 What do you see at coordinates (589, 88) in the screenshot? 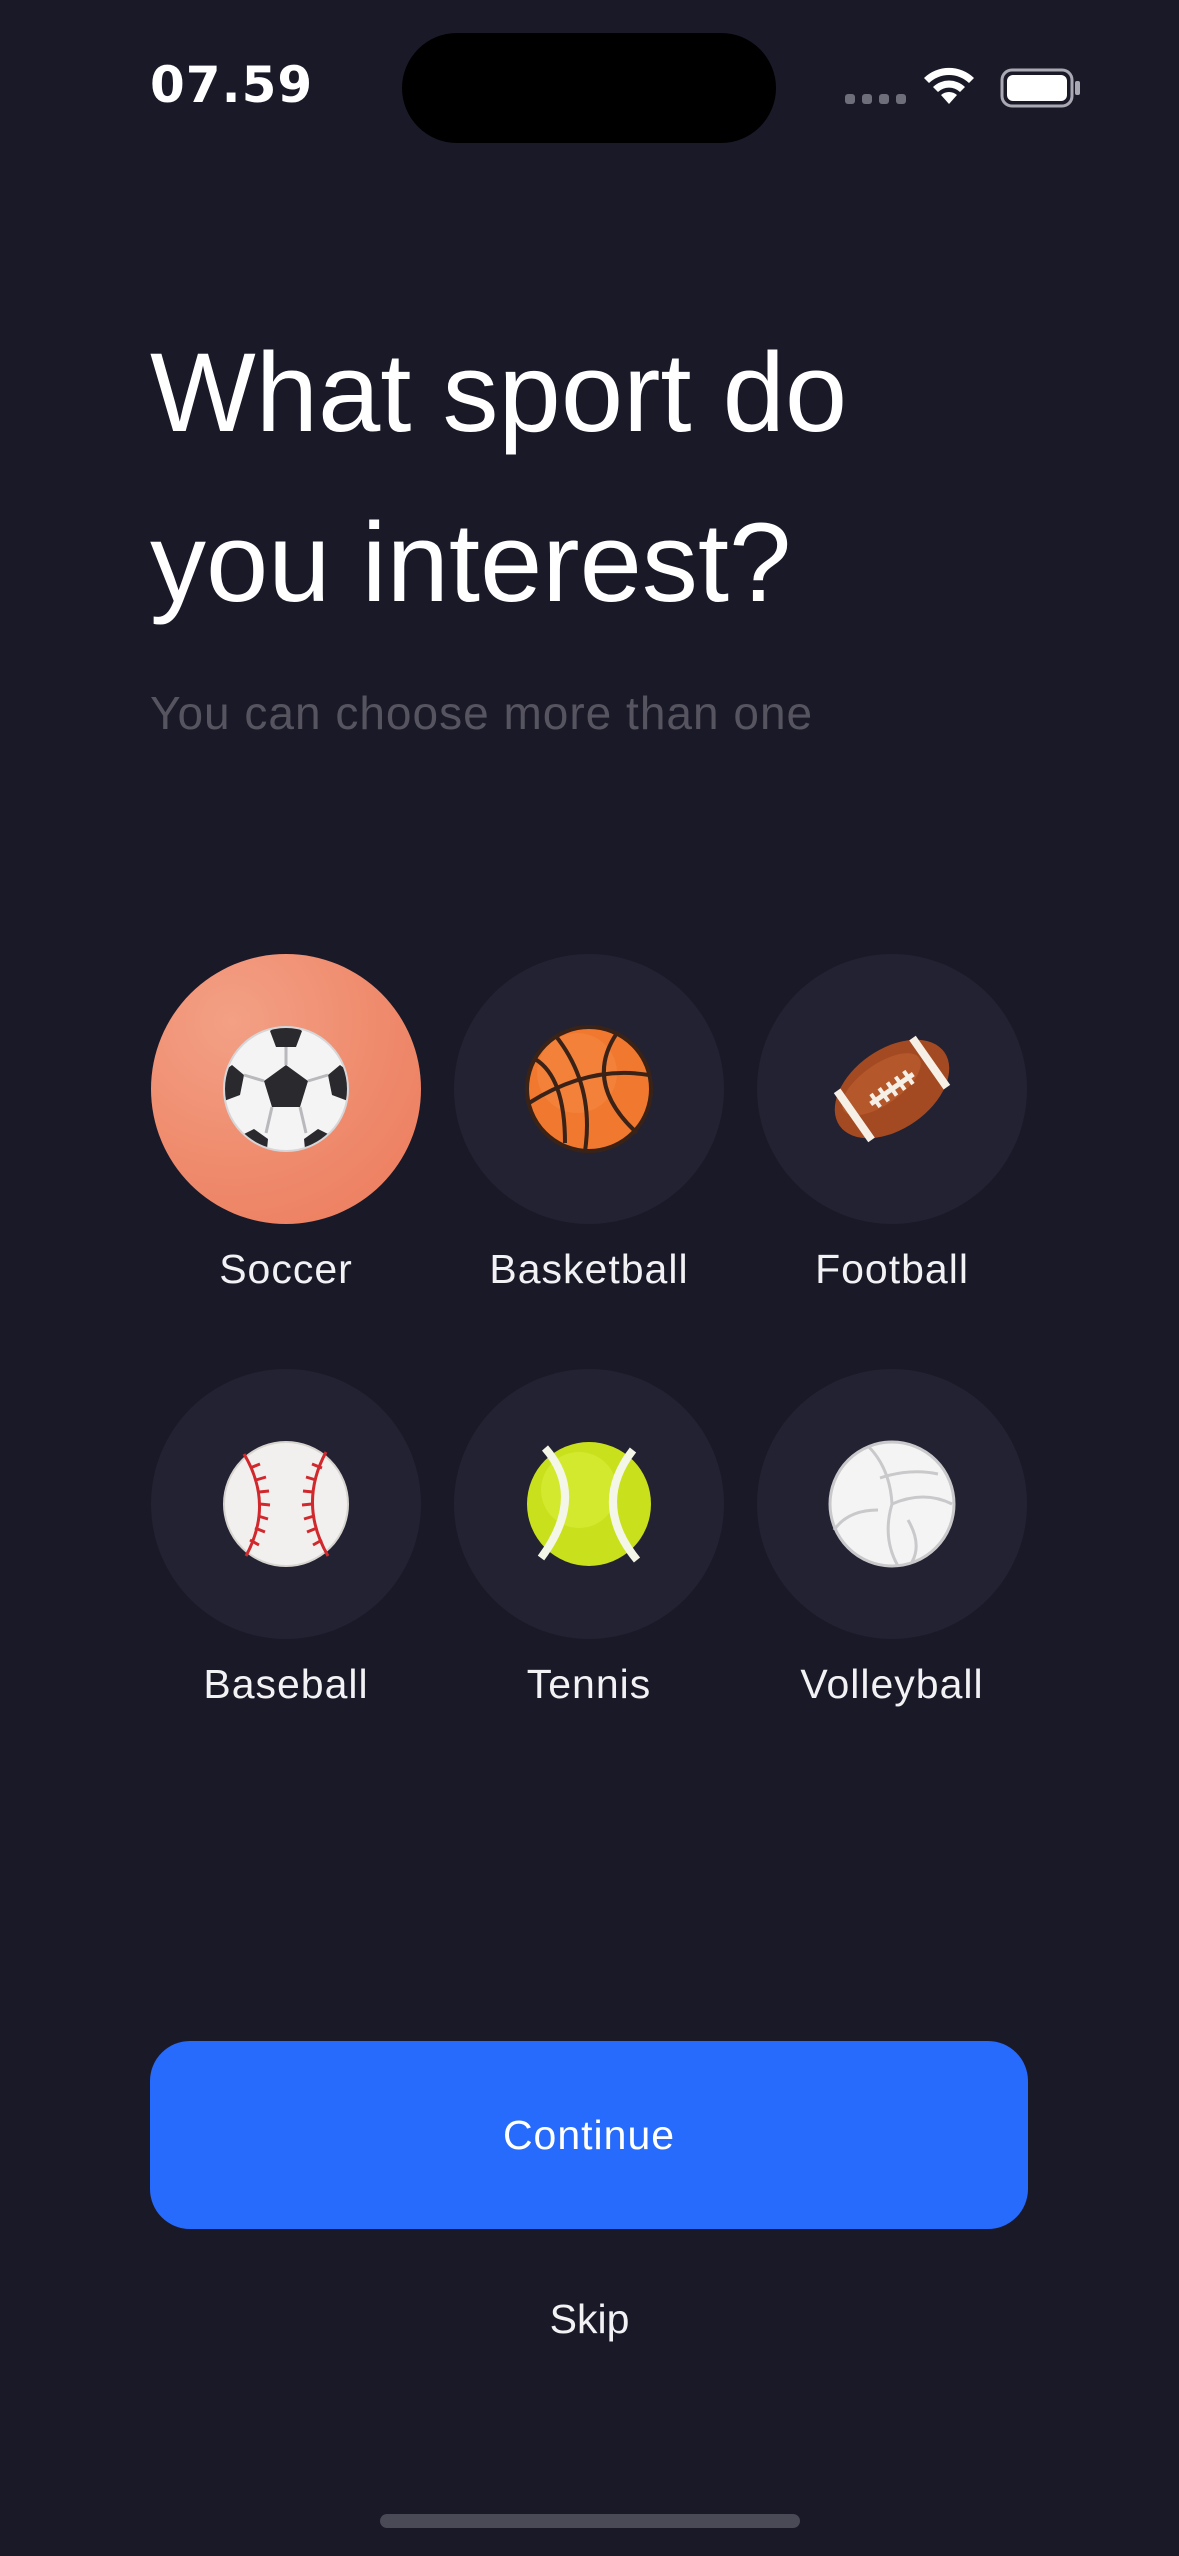
I see `dynamic-island` at bounding box center [589, 88].